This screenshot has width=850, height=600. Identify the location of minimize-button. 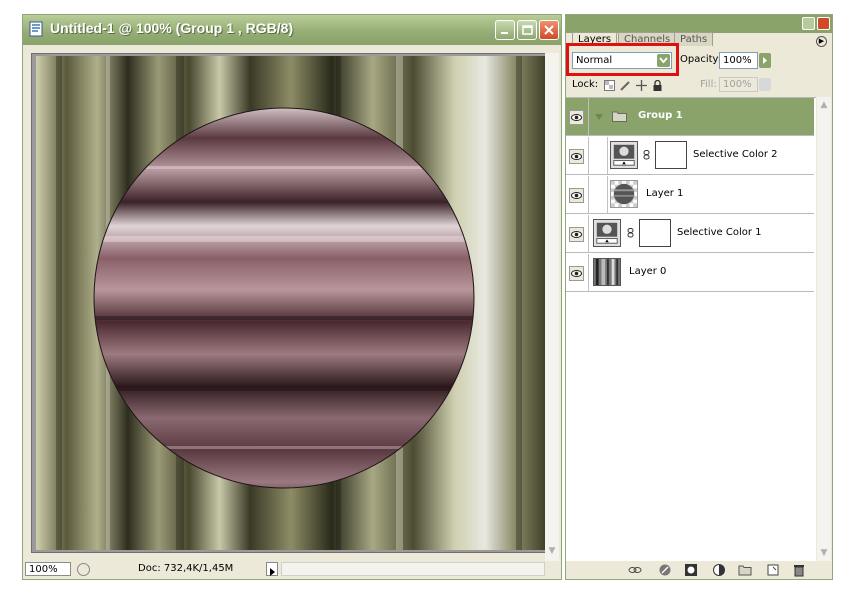
(505, 30).